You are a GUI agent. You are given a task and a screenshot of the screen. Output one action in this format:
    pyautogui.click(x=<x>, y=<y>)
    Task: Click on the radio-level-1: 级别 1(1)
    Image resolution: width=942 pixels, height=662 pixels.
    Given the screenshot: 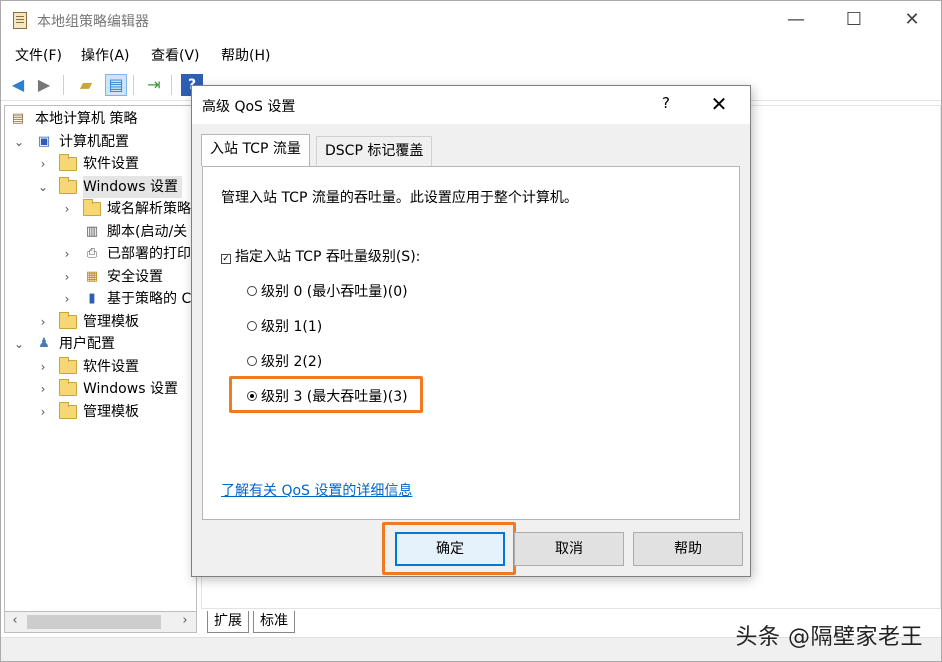 What is the action you would take?
    pyautogui.click(x=284, y=326)
    